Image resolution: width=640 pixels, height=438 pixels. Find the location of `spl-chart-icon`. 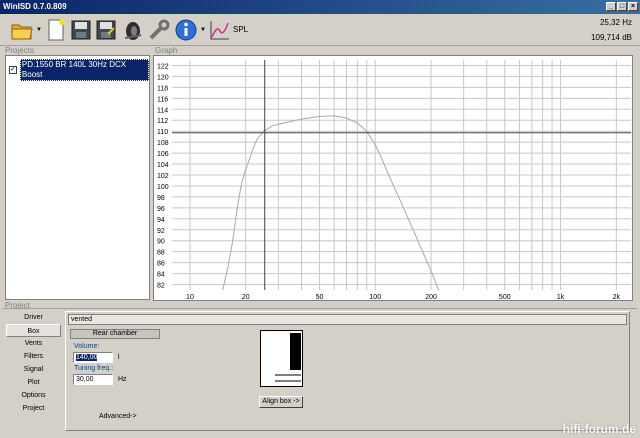

spl-chart-icon is located at coordinates (220, 30).